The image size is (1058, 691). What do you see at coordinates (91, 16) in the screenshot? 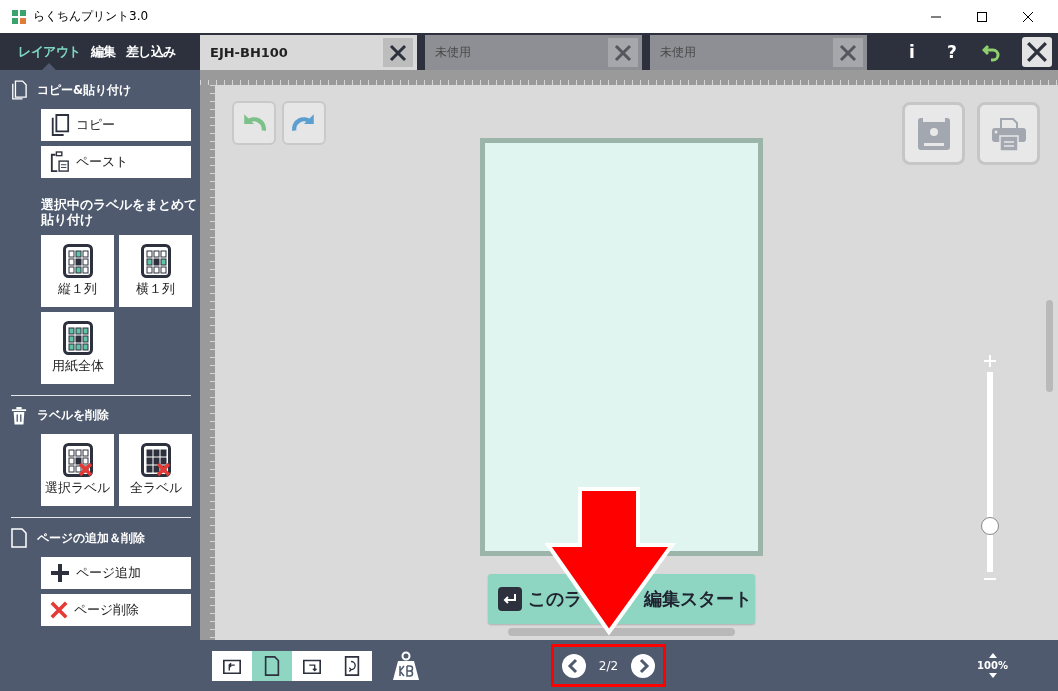
I see `window-title: らくちんプリント3.0` at bounding box center [91, 16].